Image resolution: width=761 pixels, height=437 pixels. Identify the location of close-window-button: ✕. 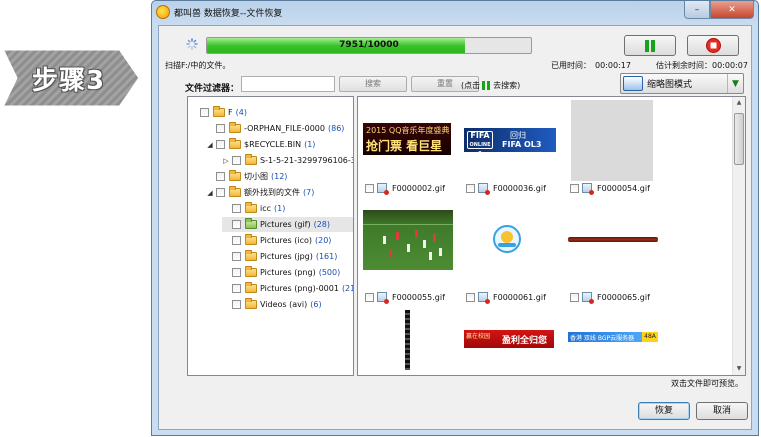
(732, 10).